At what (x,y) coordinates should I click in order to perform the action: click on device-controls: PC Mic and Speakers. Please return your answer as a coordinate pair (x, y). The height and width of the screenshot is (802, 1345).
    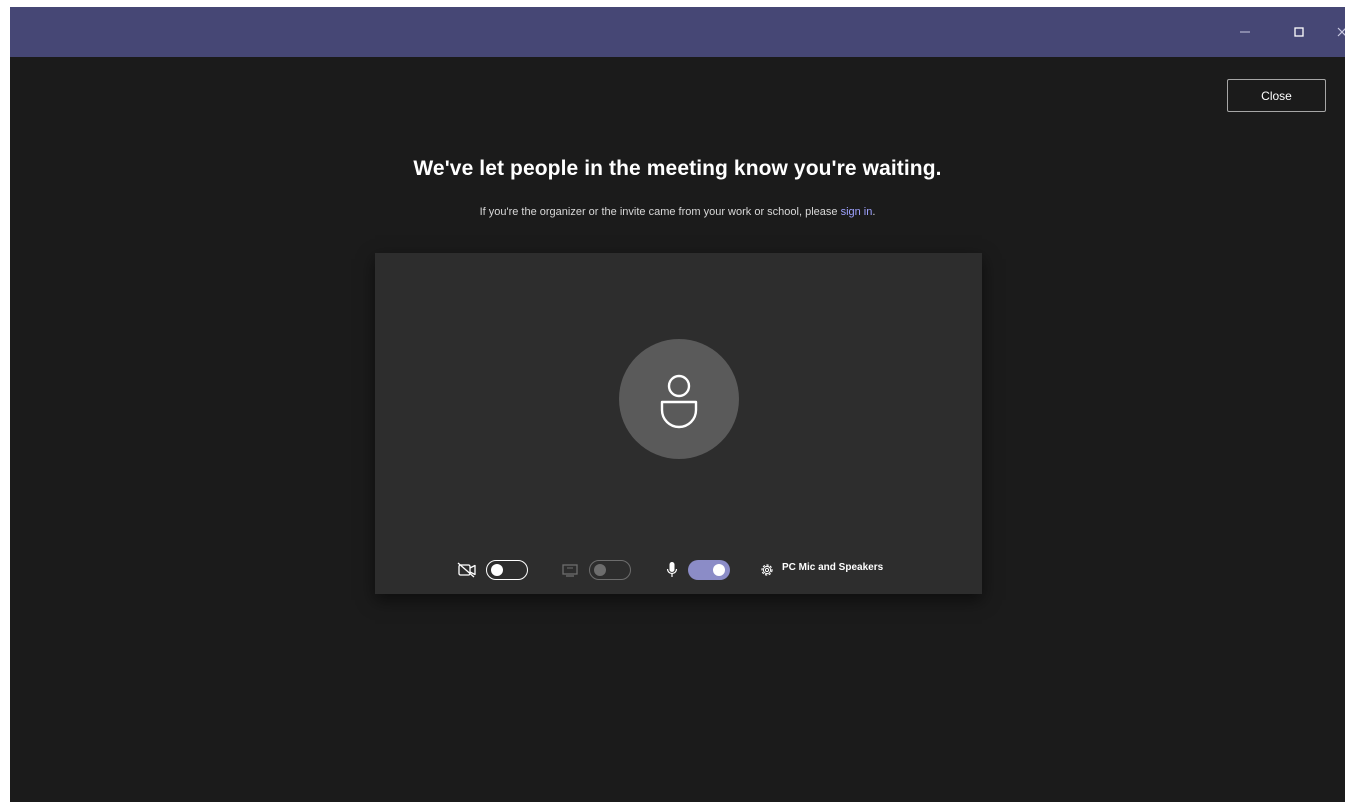
    Looking at the image, I should click on (678, 570).